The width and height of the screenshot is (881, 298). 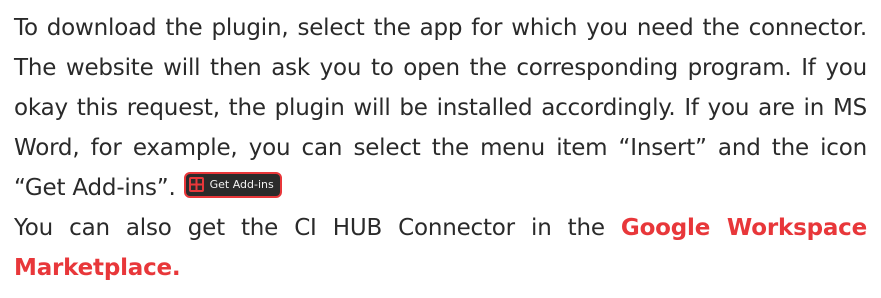 What do you see at coordinates (196, 184) in the screenshot?
I see `grid-add-icon` at bounding box center [196, 184].